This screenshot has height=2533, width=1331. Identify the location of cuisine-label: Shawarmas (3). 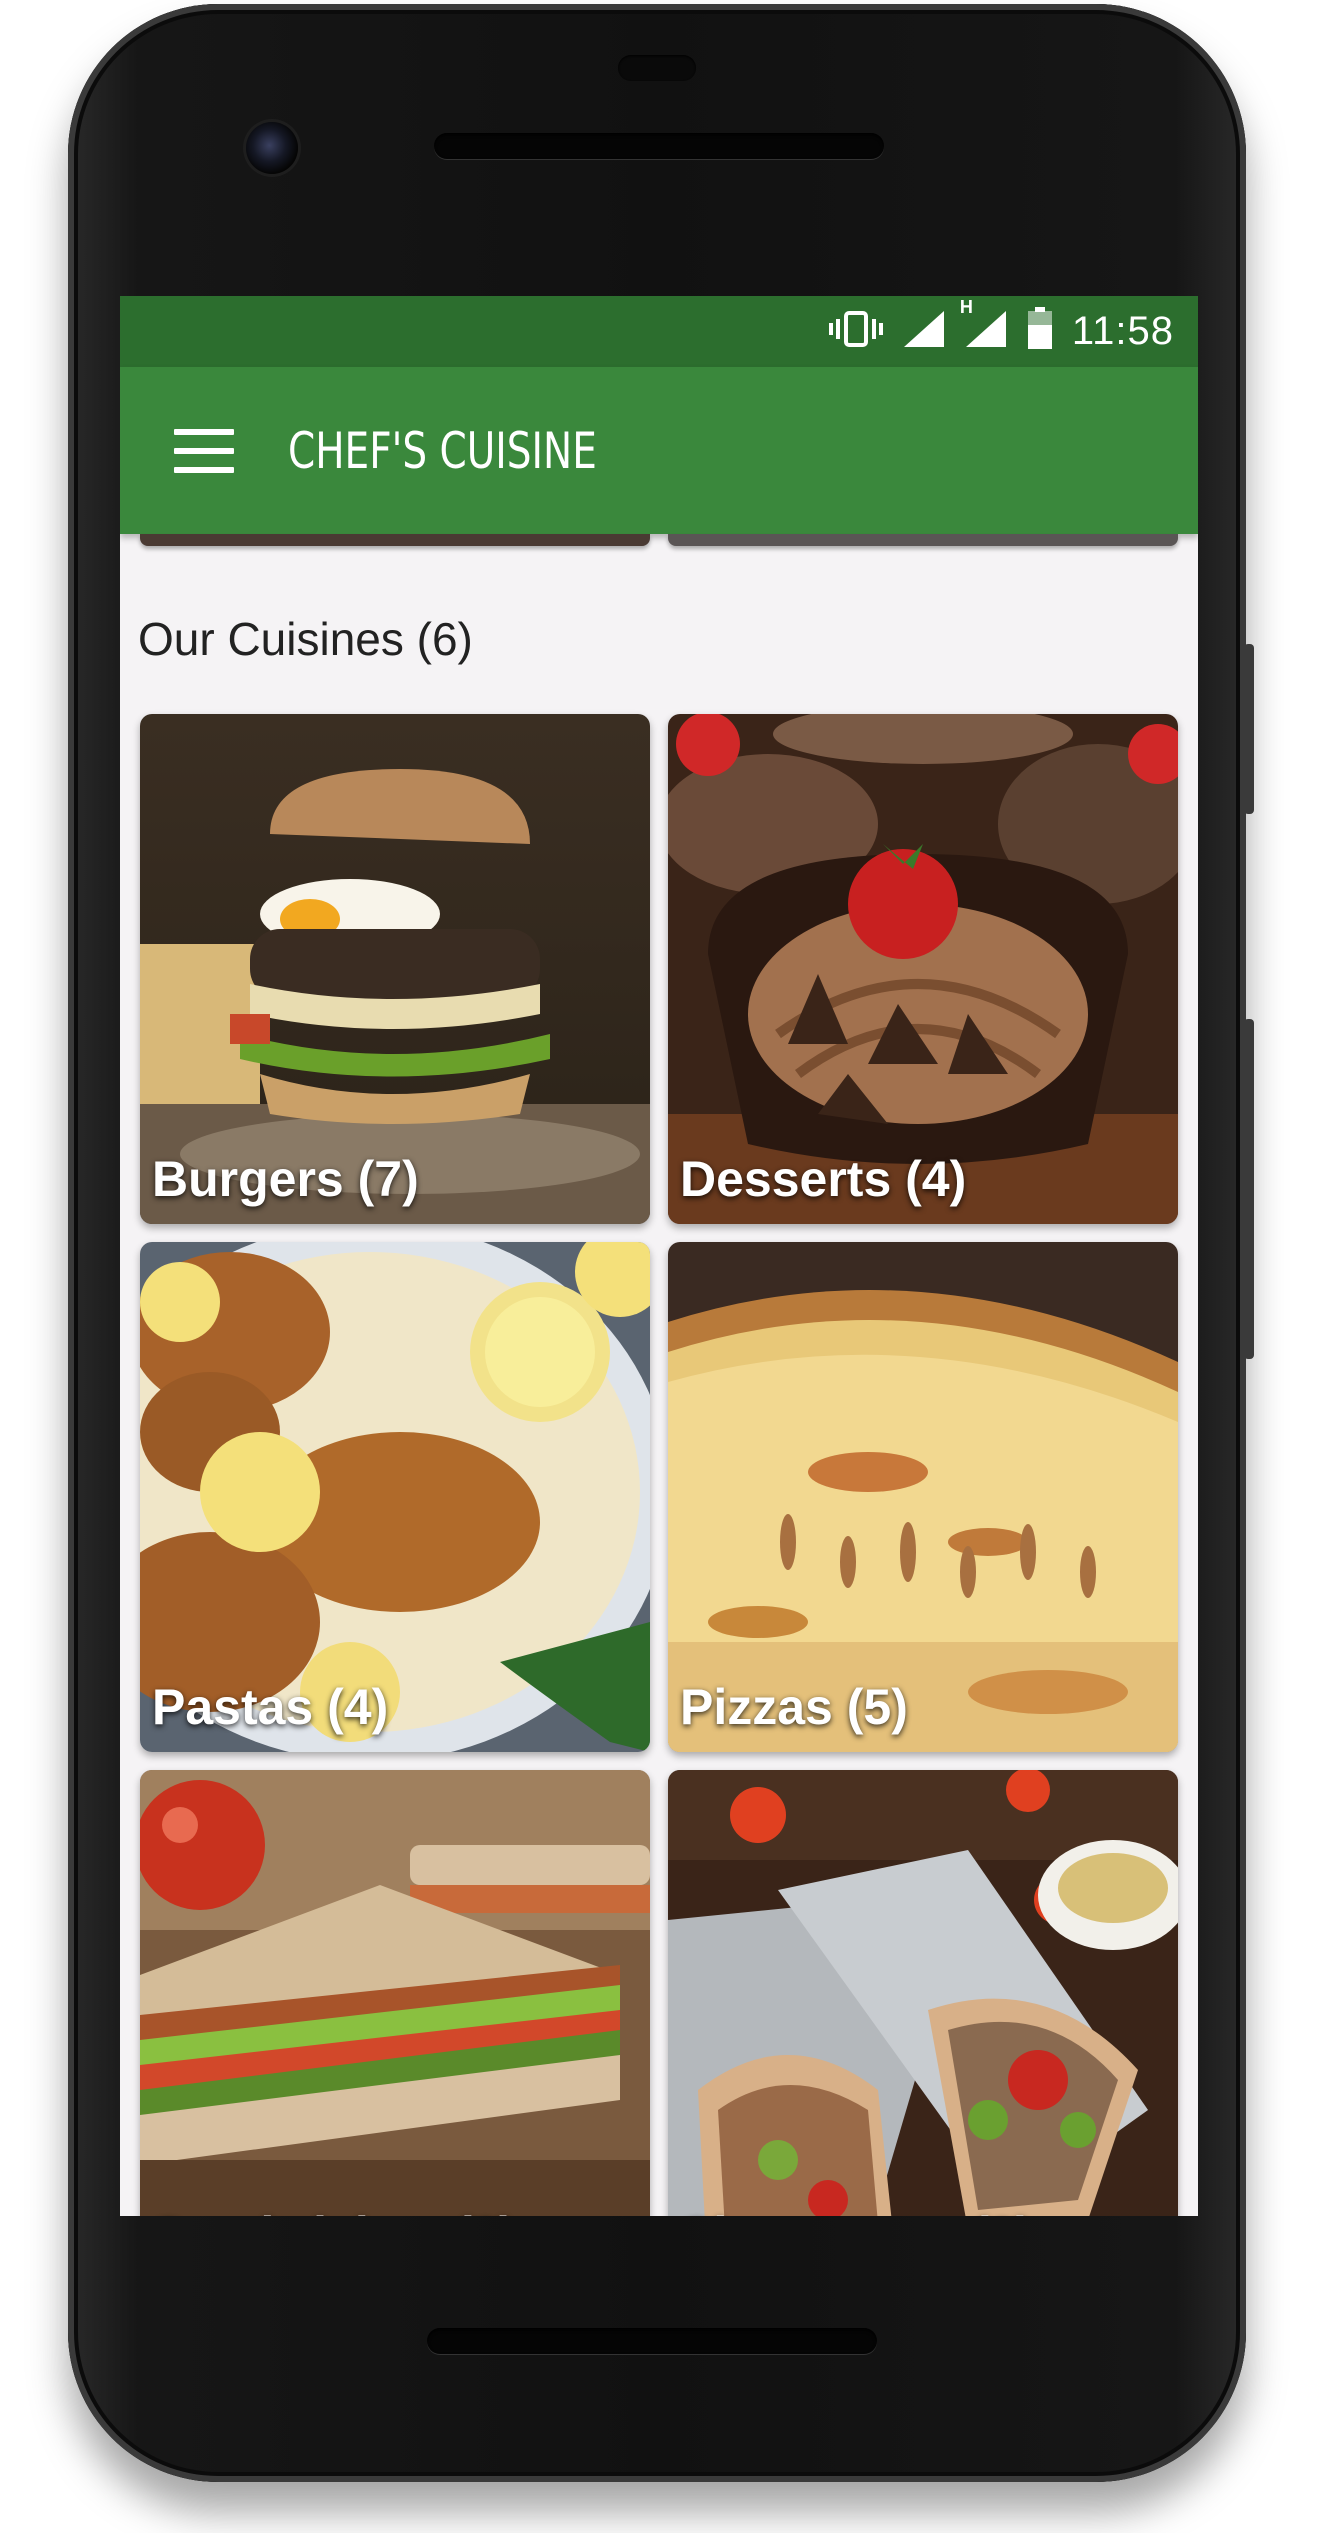
(856, 2211).